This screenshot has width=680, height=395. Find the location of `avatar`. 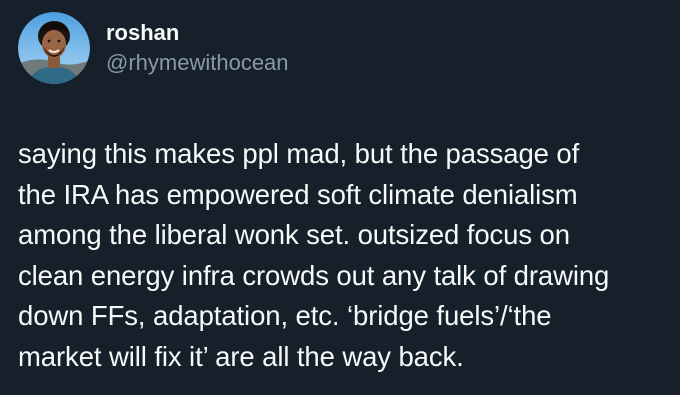

avatar is located at coordinates (54, 48).